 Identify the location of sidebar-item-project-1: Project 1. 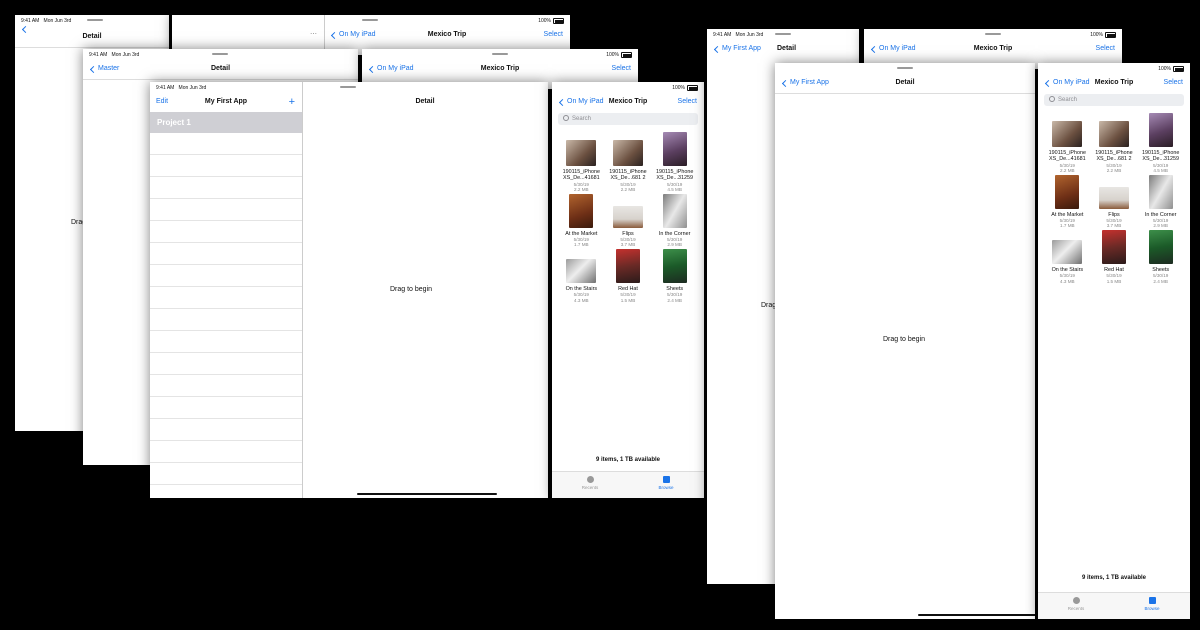
(226, 122).